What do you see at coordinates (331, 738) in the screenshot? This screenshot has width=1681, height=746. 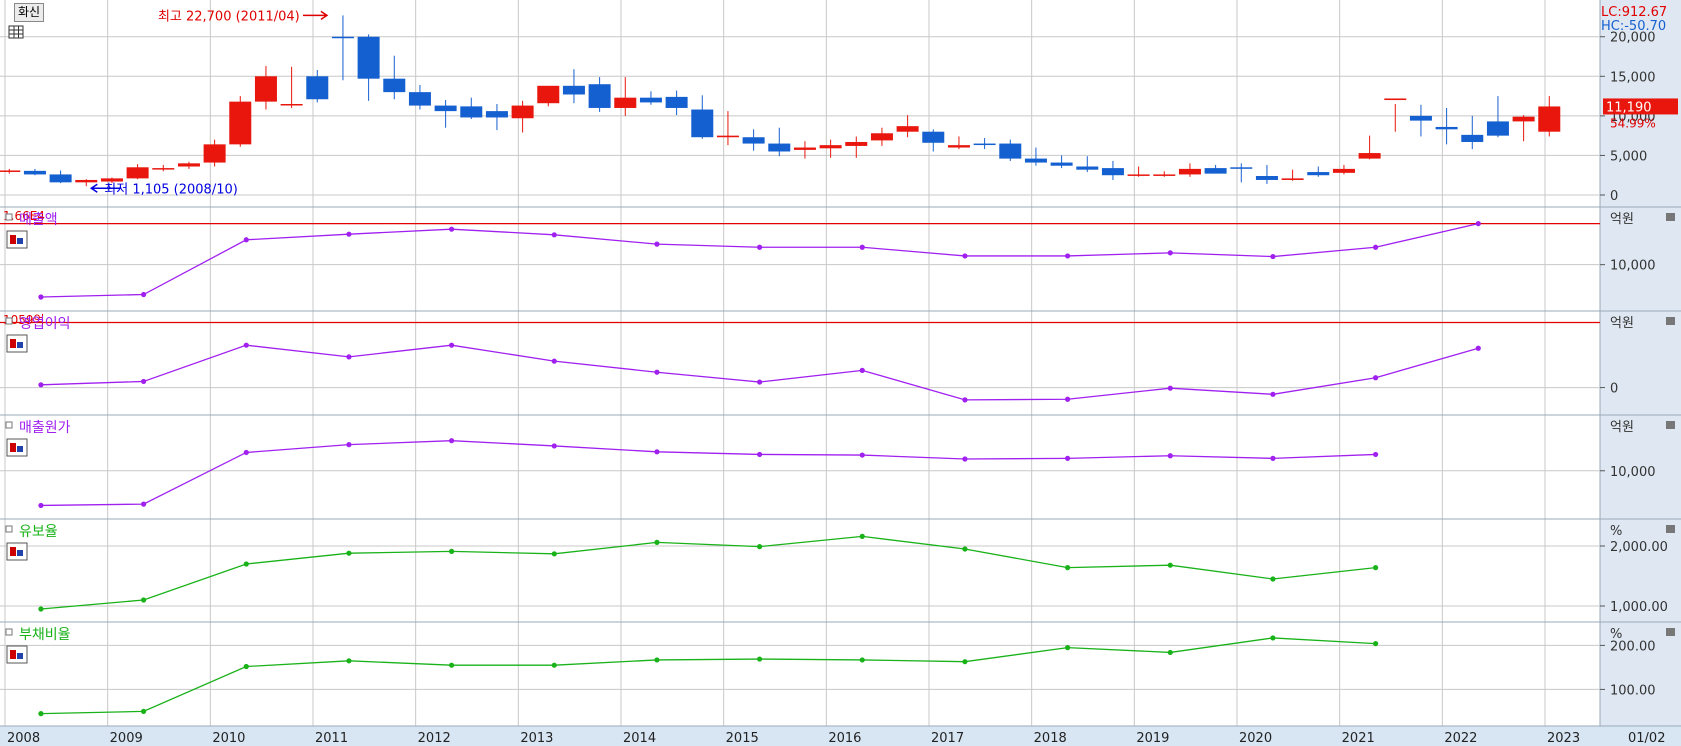 I see `x-tick-label: 2011` at bounding box center [331, 738].